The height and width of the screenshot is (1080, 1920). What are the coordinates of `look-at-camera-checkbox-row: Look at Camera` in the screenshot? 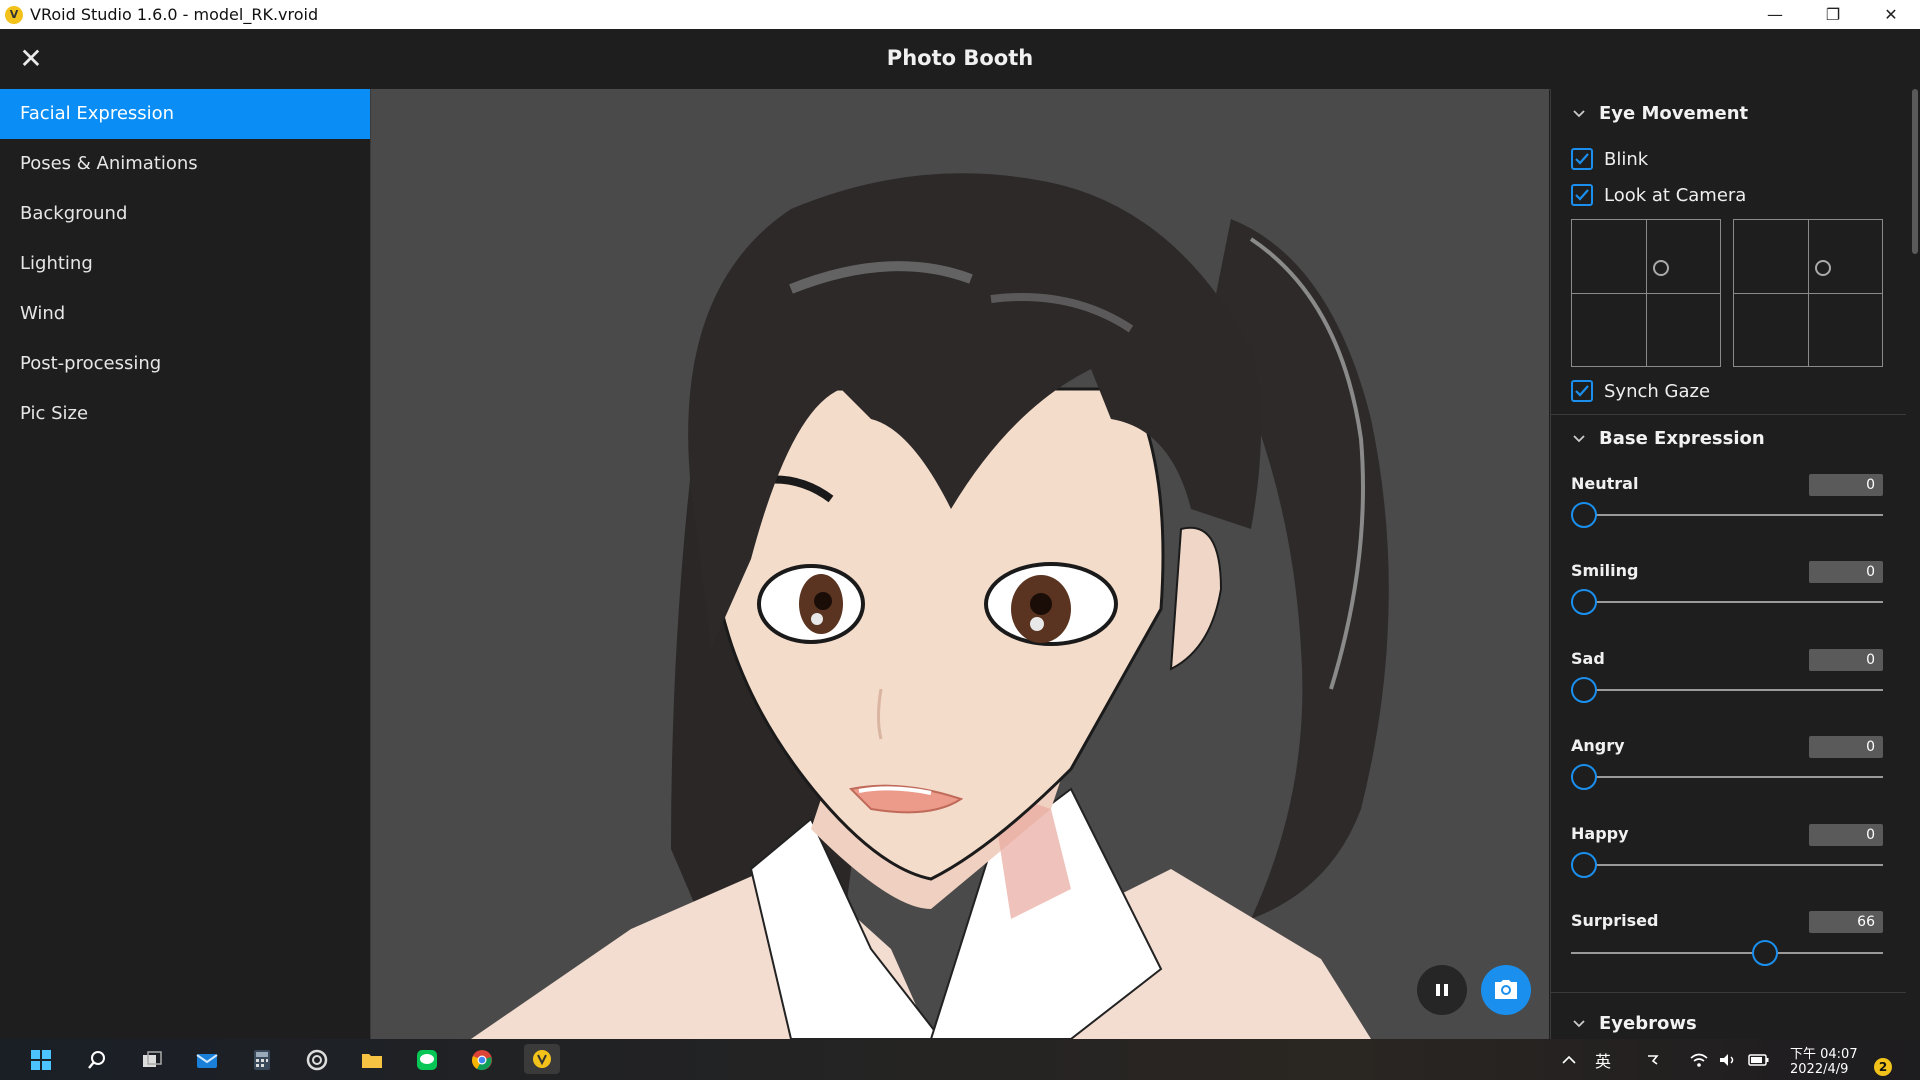 It's located at (1658, 195).